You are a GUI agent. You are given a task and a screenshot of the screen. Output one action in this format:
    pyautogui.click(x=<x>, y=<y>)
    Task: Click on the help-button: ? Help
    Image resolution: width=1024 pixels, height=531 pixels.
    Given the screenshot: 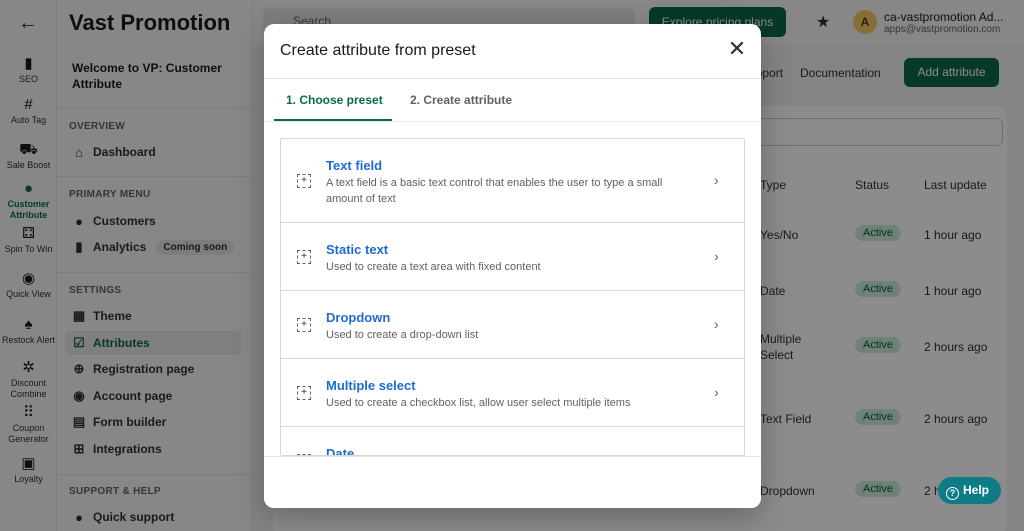 What is the action you would take?
    pyautogui.click(x=969, y=490)
    